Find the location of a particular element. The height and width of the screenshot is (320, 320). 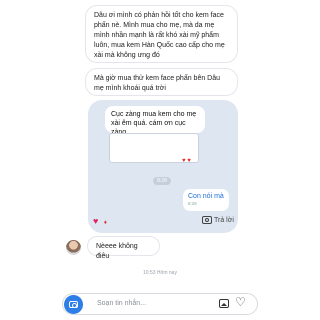

shared-inner-reactions: ♥ ♥ is located at coordinates (186, 161).